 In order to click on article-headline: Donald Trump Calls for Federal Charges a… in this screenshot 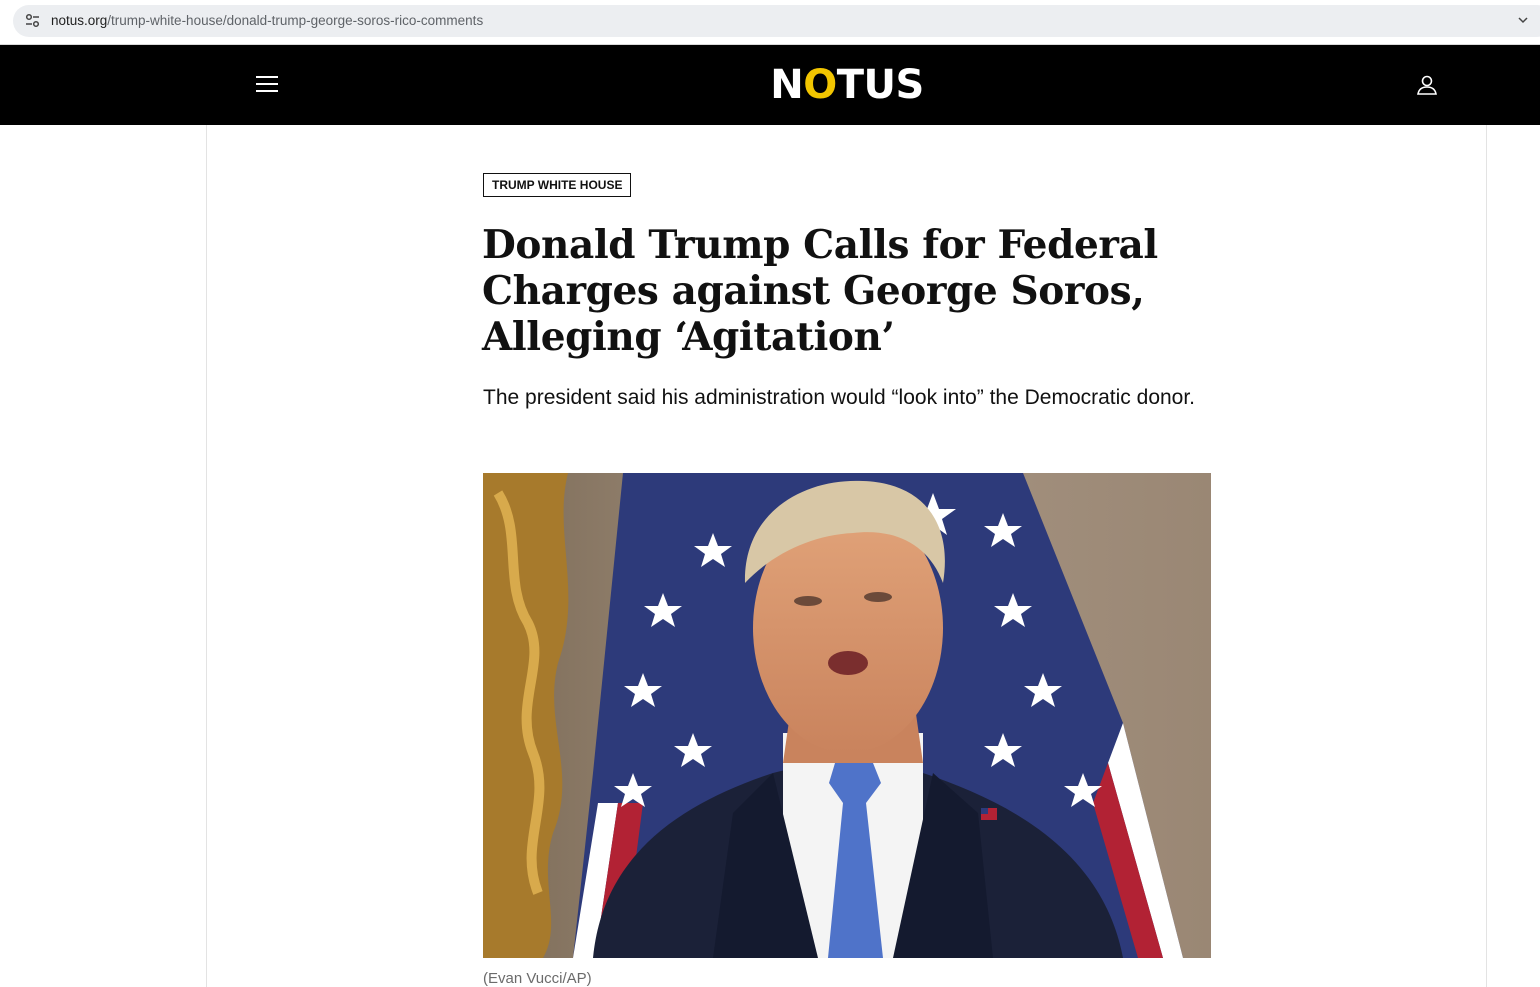, I will do `click(820, 291)`.